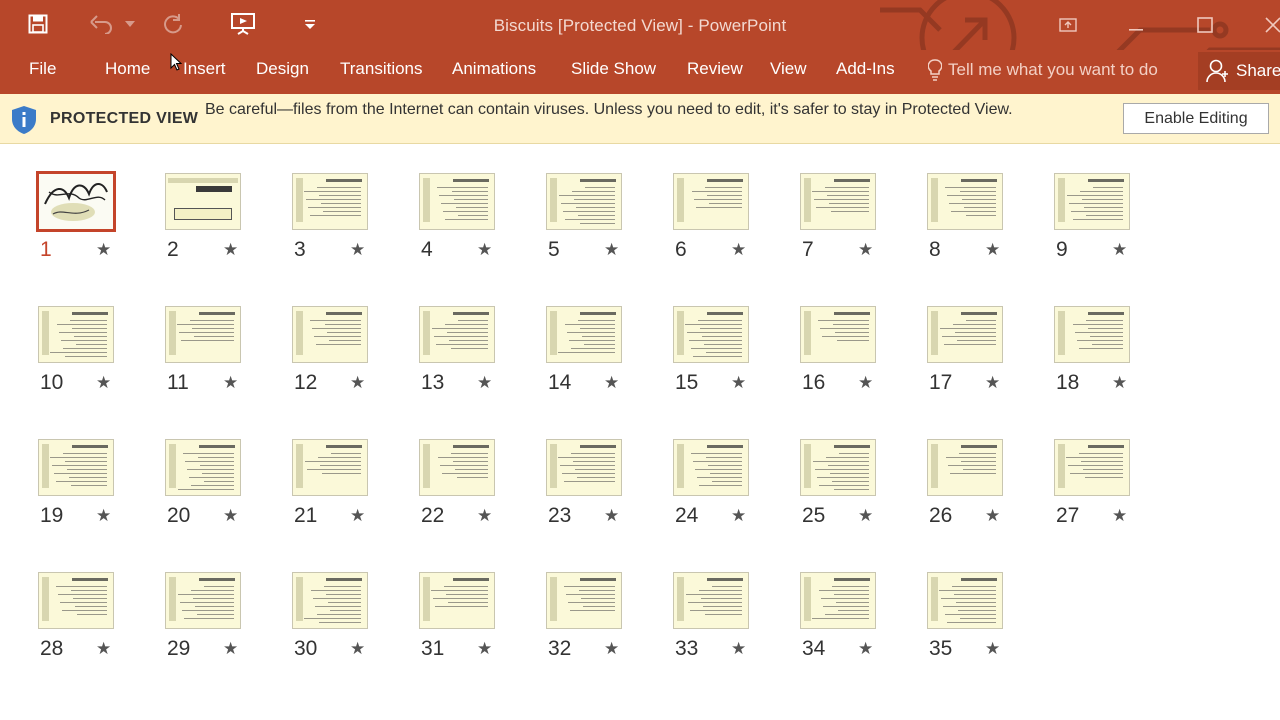 The image size is (1280, 720). Describe the element at coordinates (967, 220) in the screenshot. I see `slide-thumbnail: 8 ★` at that location.